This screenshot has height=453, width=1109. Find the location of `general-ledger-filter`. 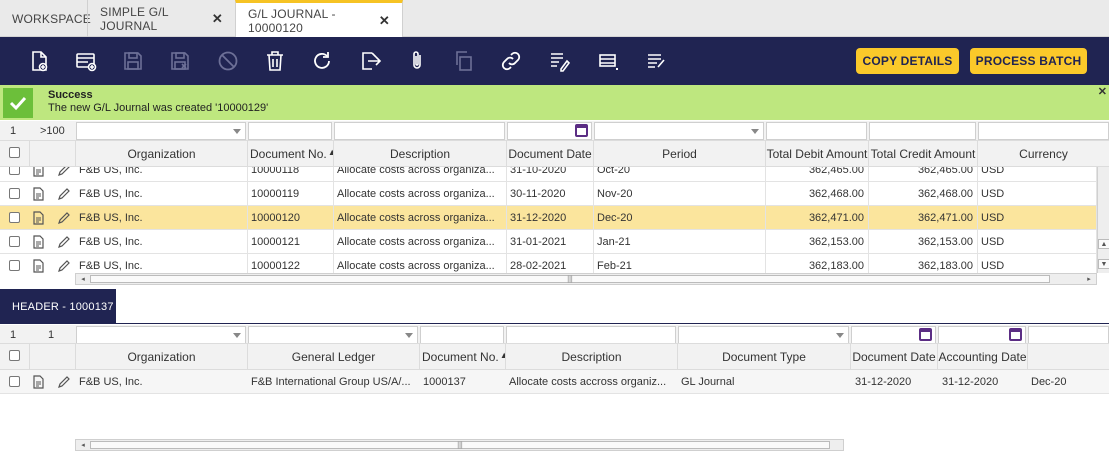

general-ledger-filter is located at coordinates (333, 335).